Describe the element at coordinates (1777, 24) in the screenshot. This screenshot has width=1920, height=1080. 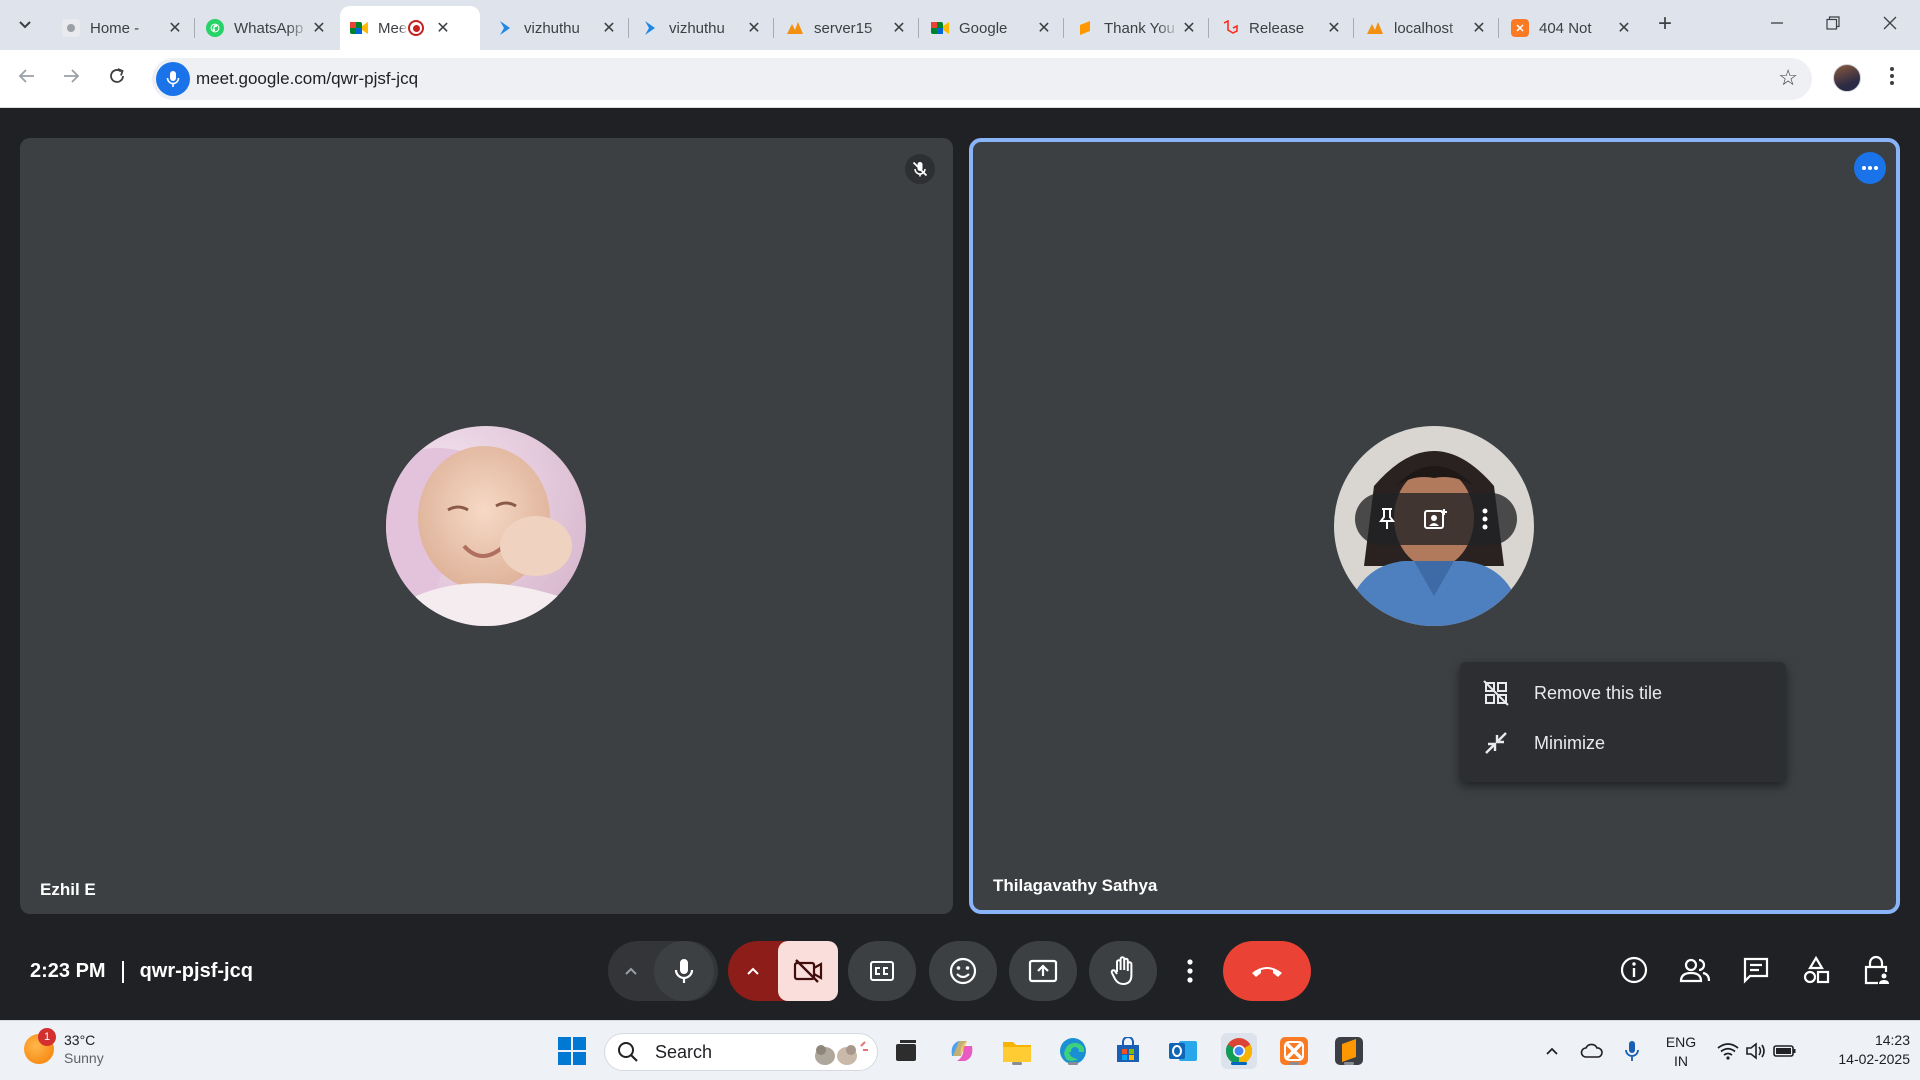
I see `minimize-window-button` at that location.